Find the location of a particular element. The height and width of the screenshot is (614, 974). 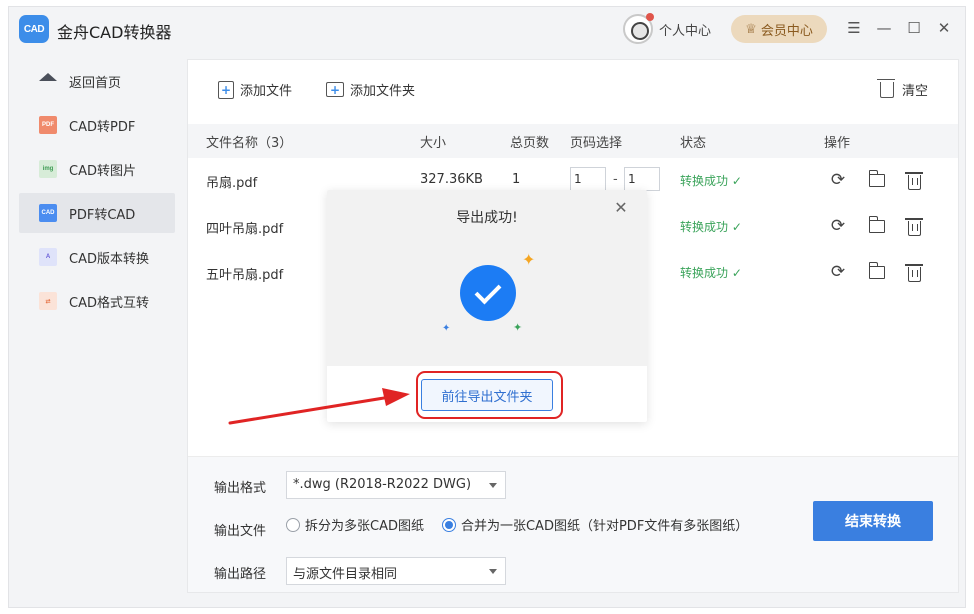

merge-option-label: 合并为一张CAD图纸（针对PDF文件有多张图纸） is located at coordinates (604, 524).